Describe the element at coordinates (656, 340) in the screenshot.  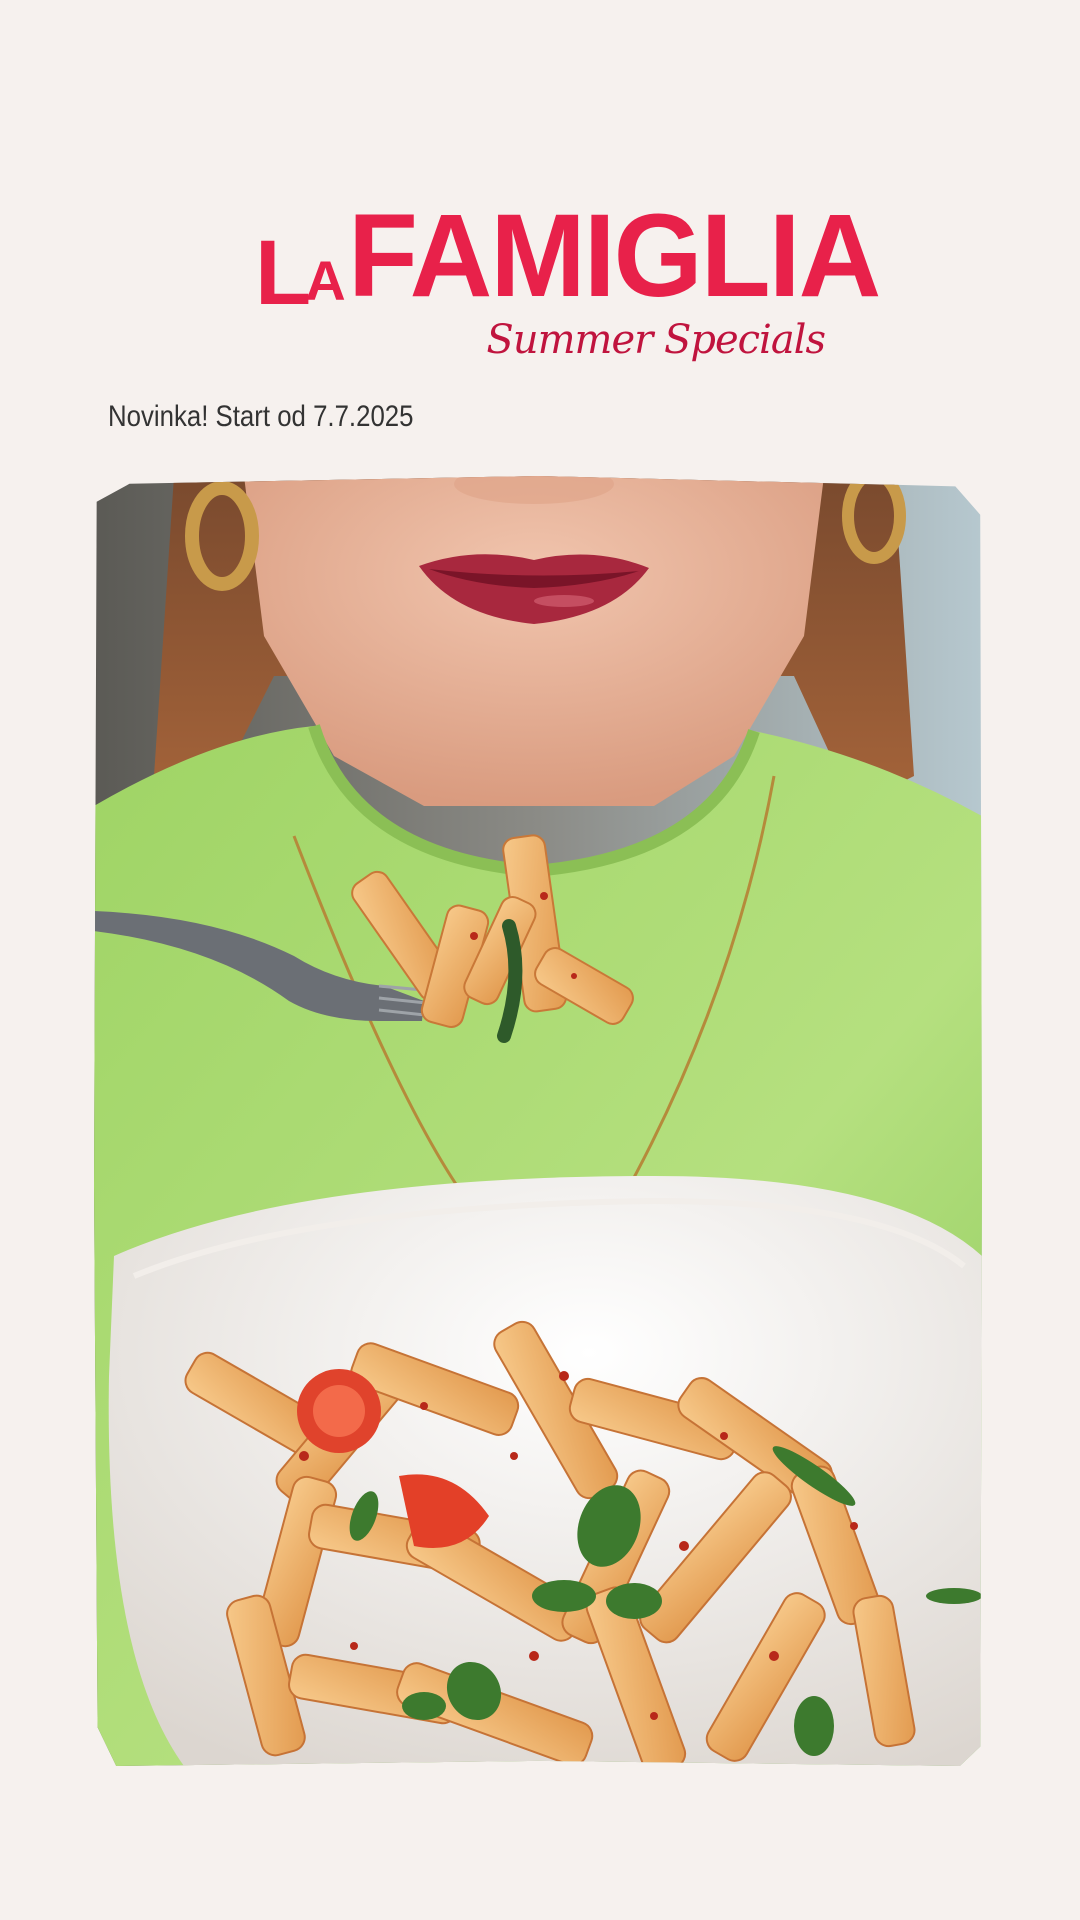
I see `logo-subtitle: Summer Specials` at that location.